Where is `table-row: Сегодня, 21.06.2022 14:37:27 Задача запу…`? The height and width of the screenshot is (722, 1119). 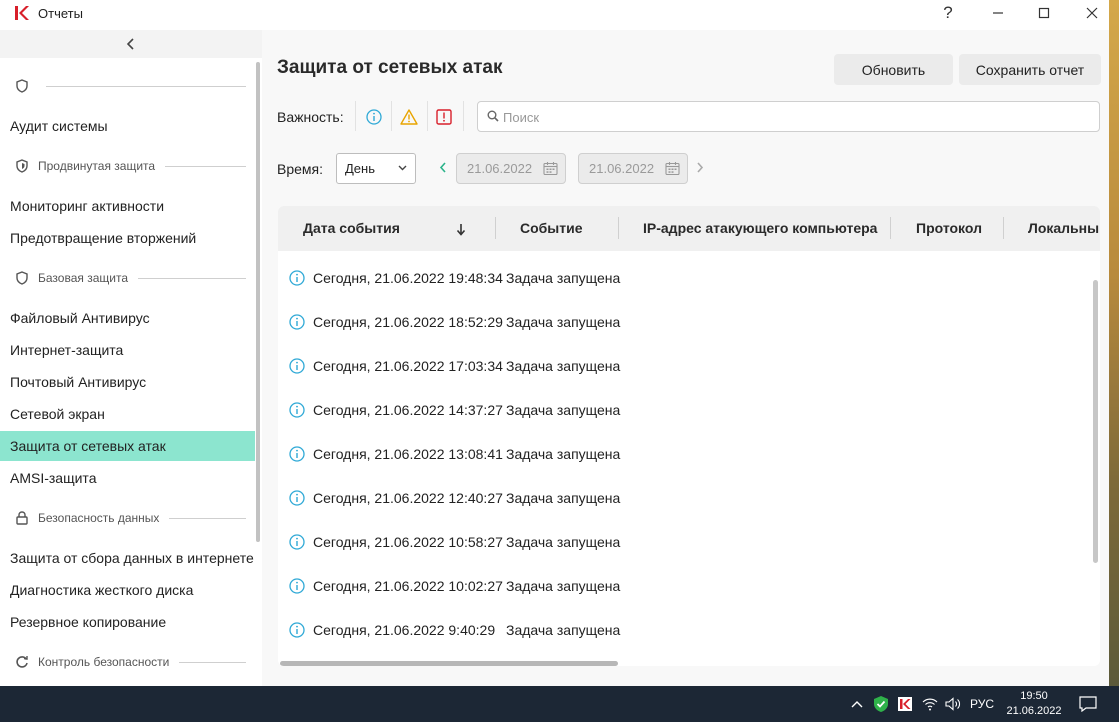
table-row: Сегодня, 21.06.2022 14:37:27 Задача запу… is located at coordinates (684, 410).